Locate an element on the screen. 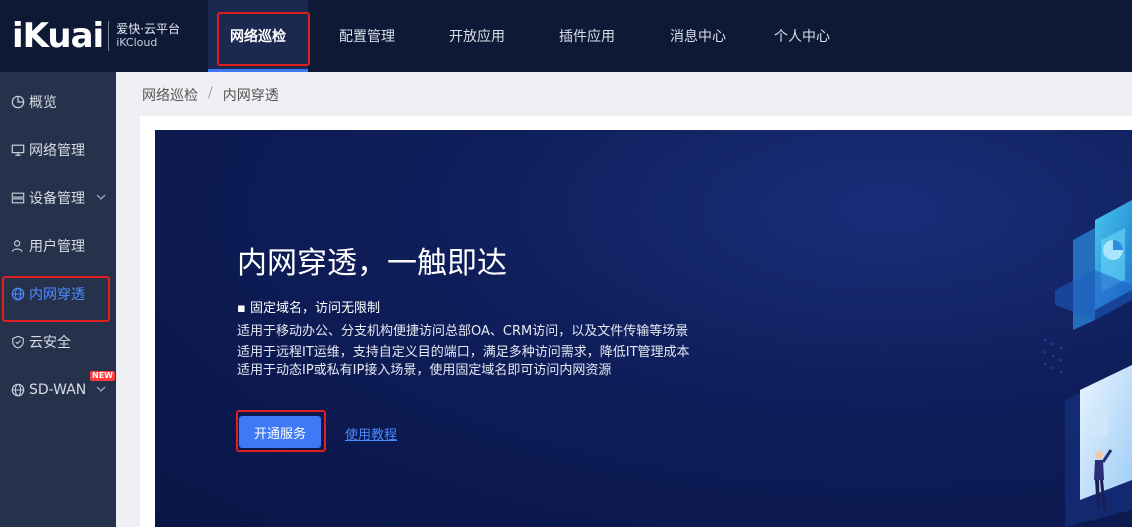 This screenshot has height=527, width=1132. sidebar-item-label: 用户管理 is located at coordinates (57, 247).